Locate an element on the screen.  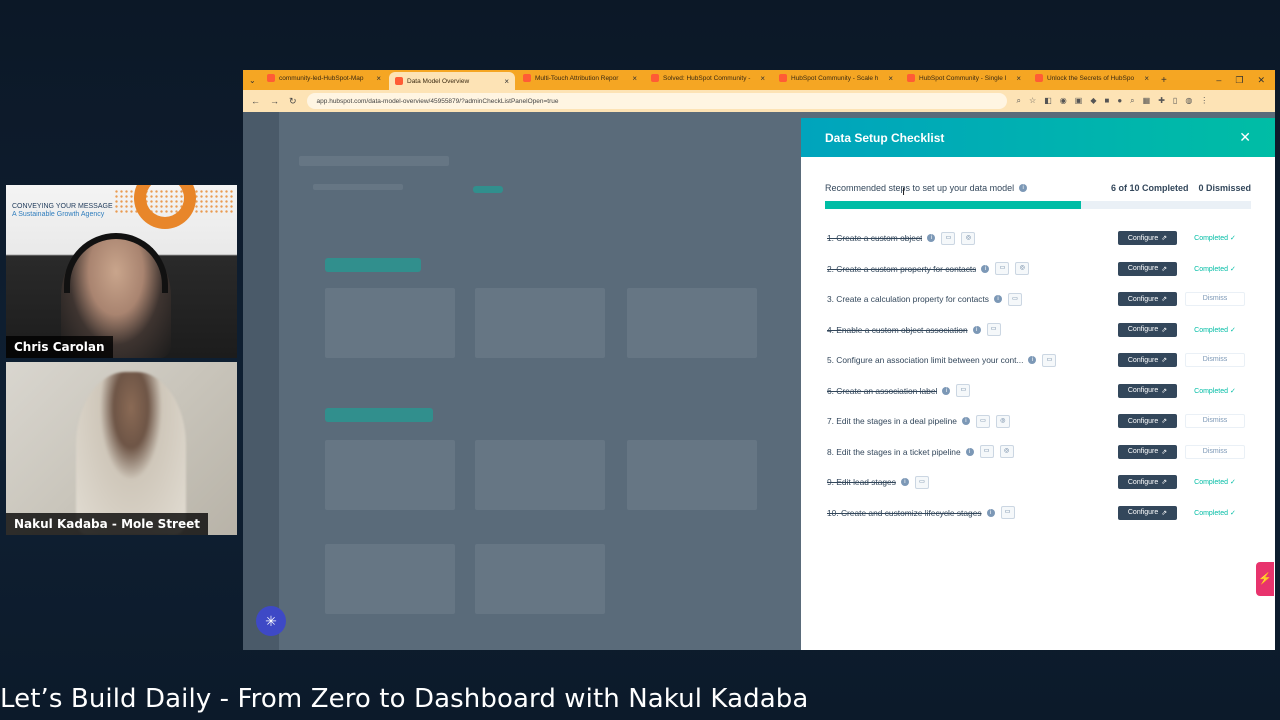
tab-search-icon: ⌄ is located at coordinates (254, 80).